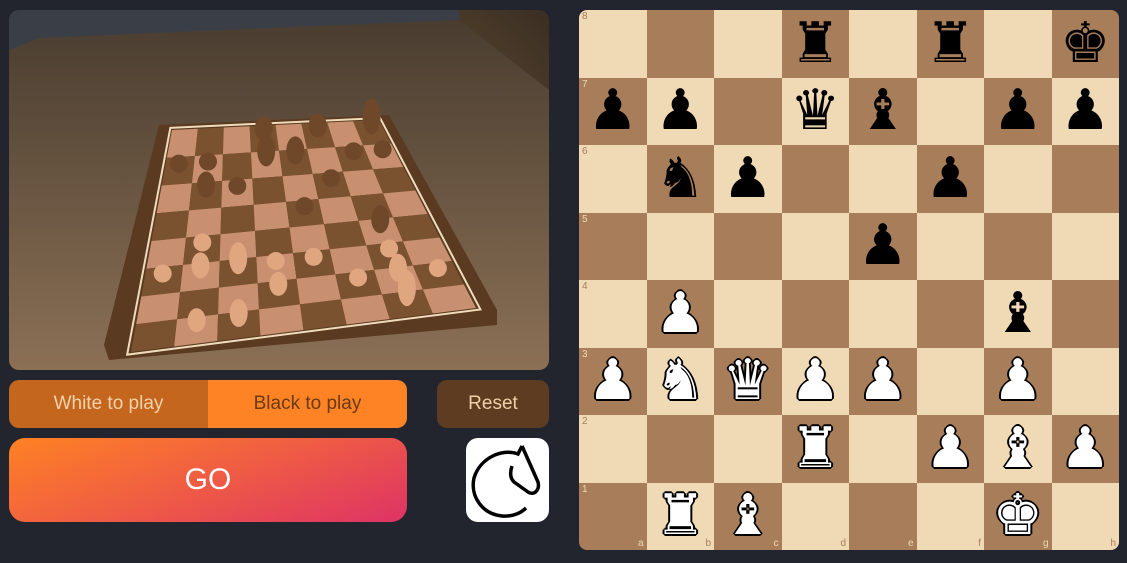  Describe the element at coordinates (815, 516) in the screenshot. I see `square-d1: d` at that location.